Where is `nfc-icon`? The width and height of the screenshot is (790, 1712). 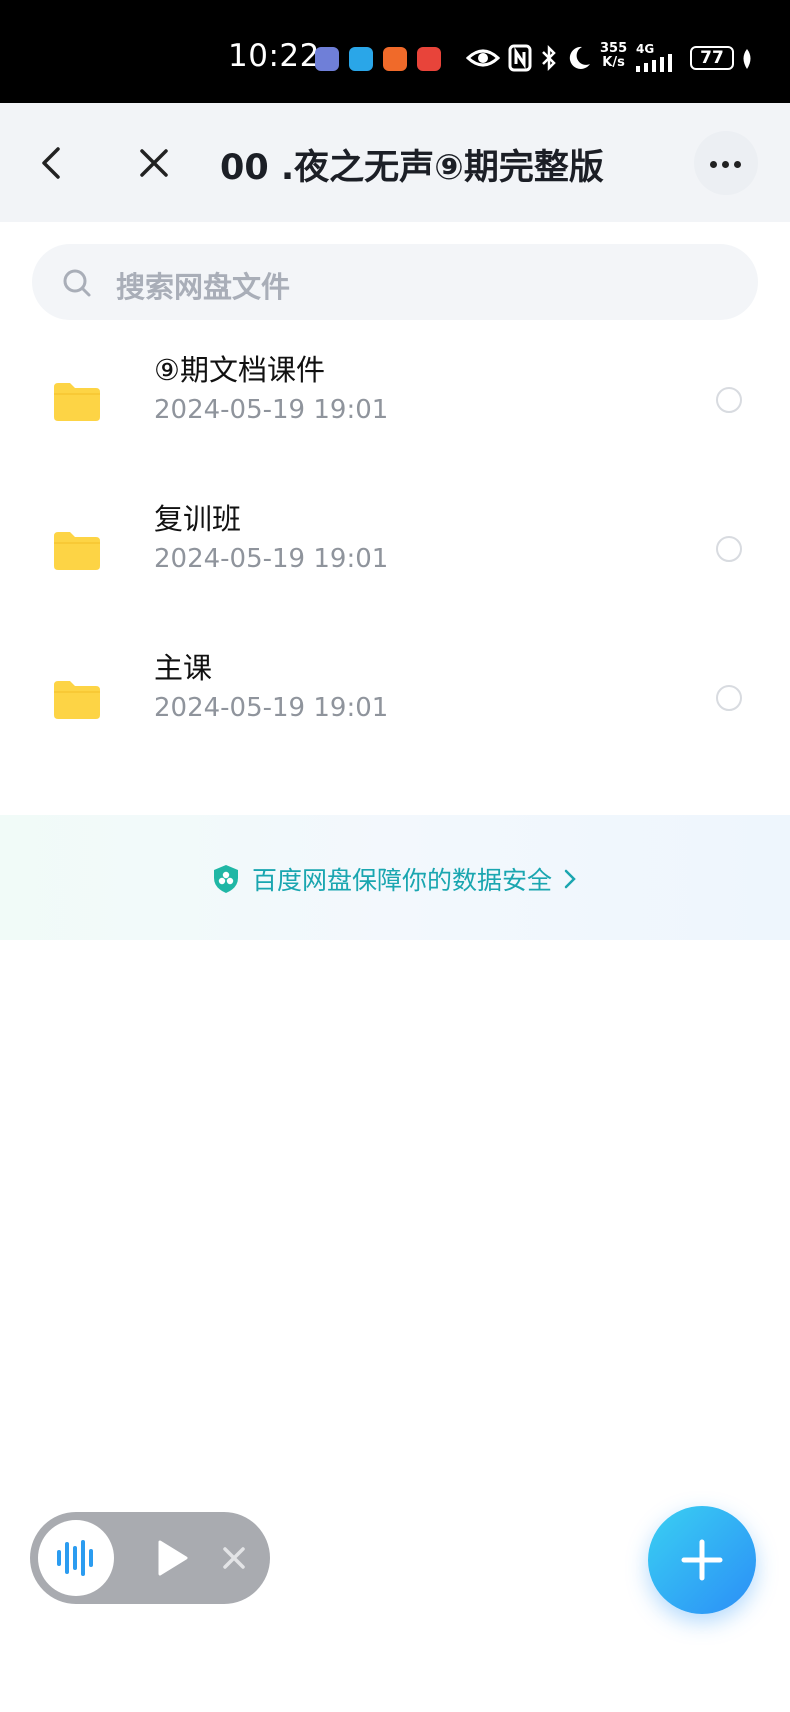 nfc-icon is located at coordinates (520, 58).